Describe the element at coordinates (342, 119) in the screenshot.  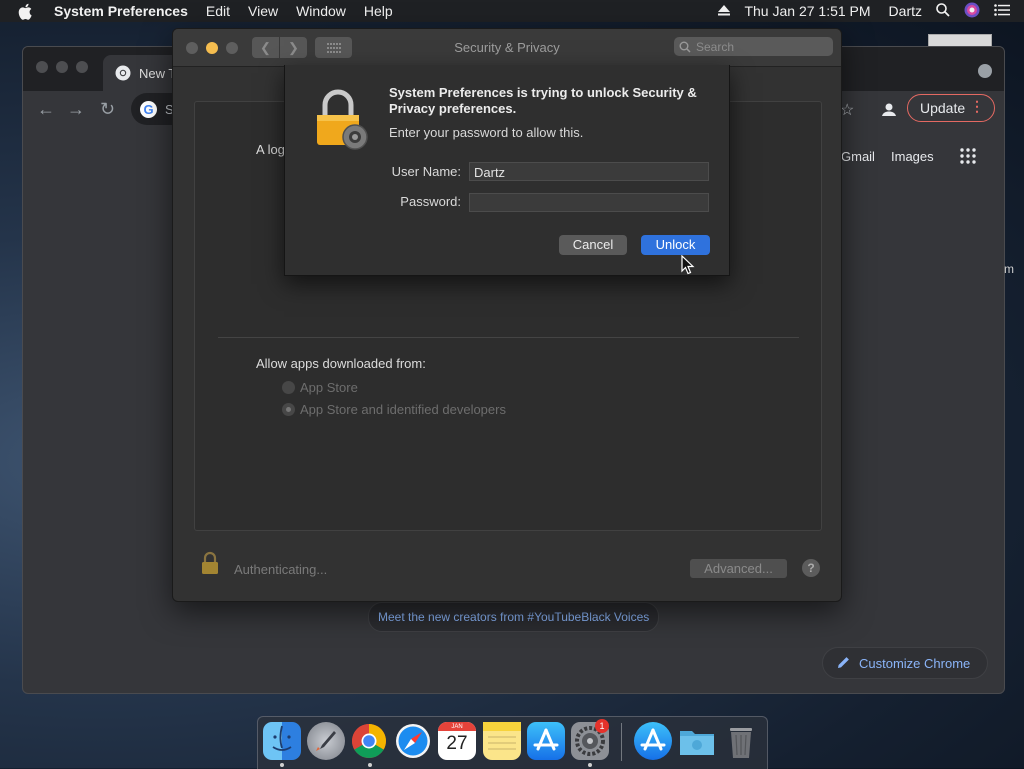
I see `padlock-icon` at that location.